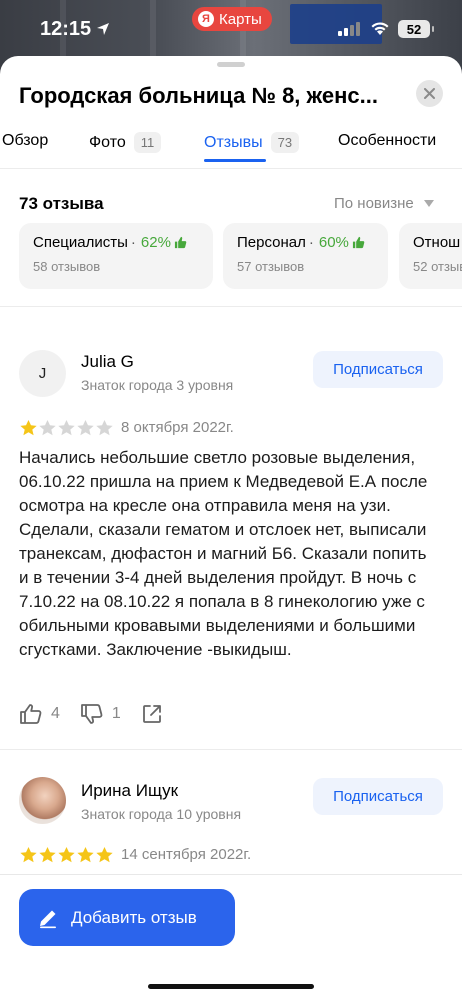  Describe the element at coordinates (231, 986) in the screenshot. I see `home-indicator` at that location.